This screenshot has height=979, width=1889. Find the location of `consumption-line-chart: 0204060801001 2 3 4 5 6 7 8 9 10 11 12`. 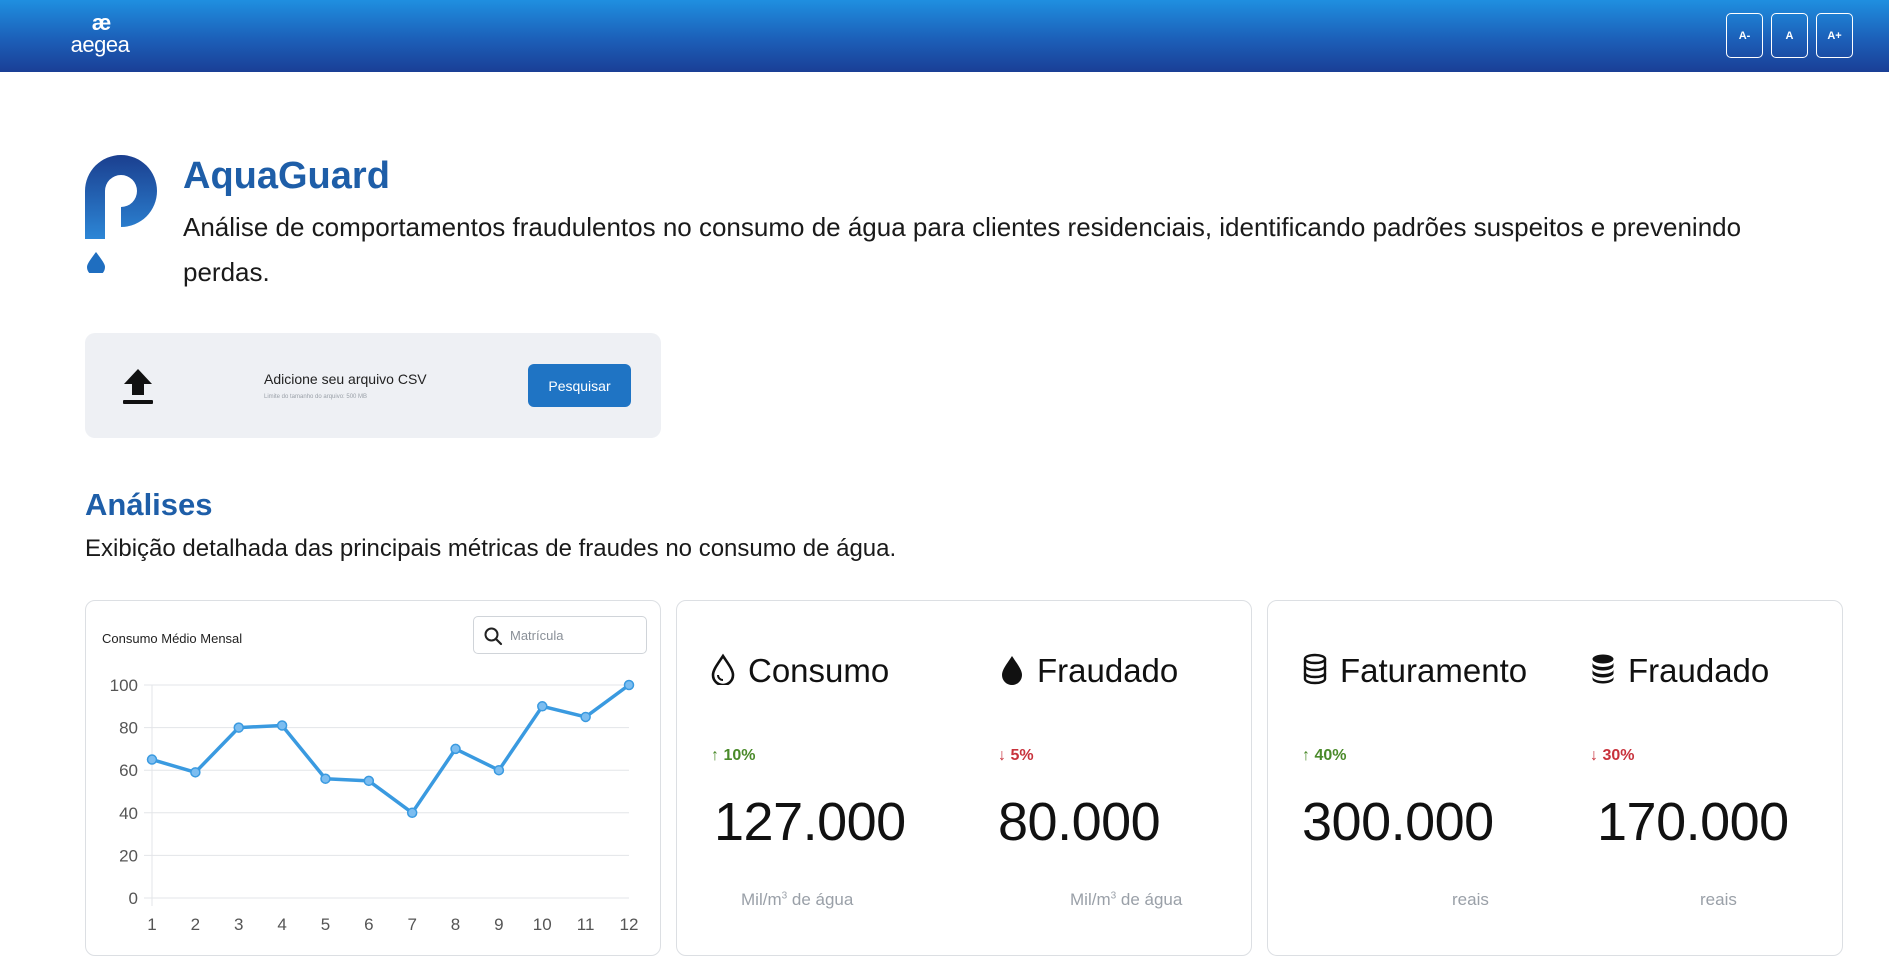

consumption-line-chart: 0204060801001 2 3 4 5 6 7 8 9 10 11 12 is located at coordinates (374, 805).